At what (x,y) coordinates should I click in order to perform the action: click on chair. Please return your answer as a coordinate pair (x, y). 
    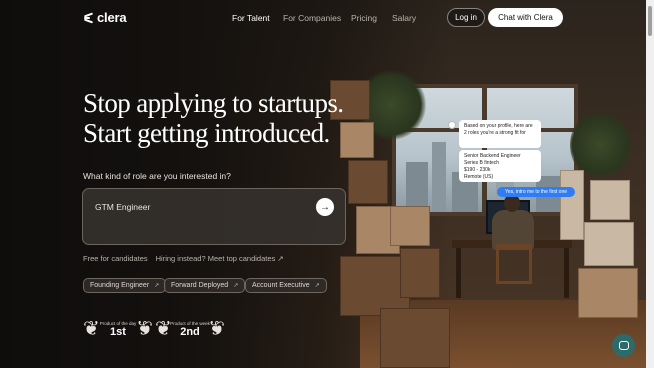
    Looking at the image, I should click on (514, 264).